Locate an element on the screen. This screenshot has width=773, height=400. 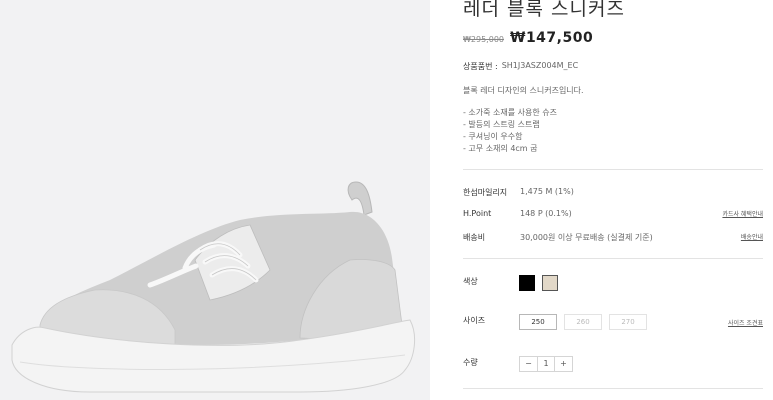
quantity-stepper: − 1 + is located at coordinates (546, 364).